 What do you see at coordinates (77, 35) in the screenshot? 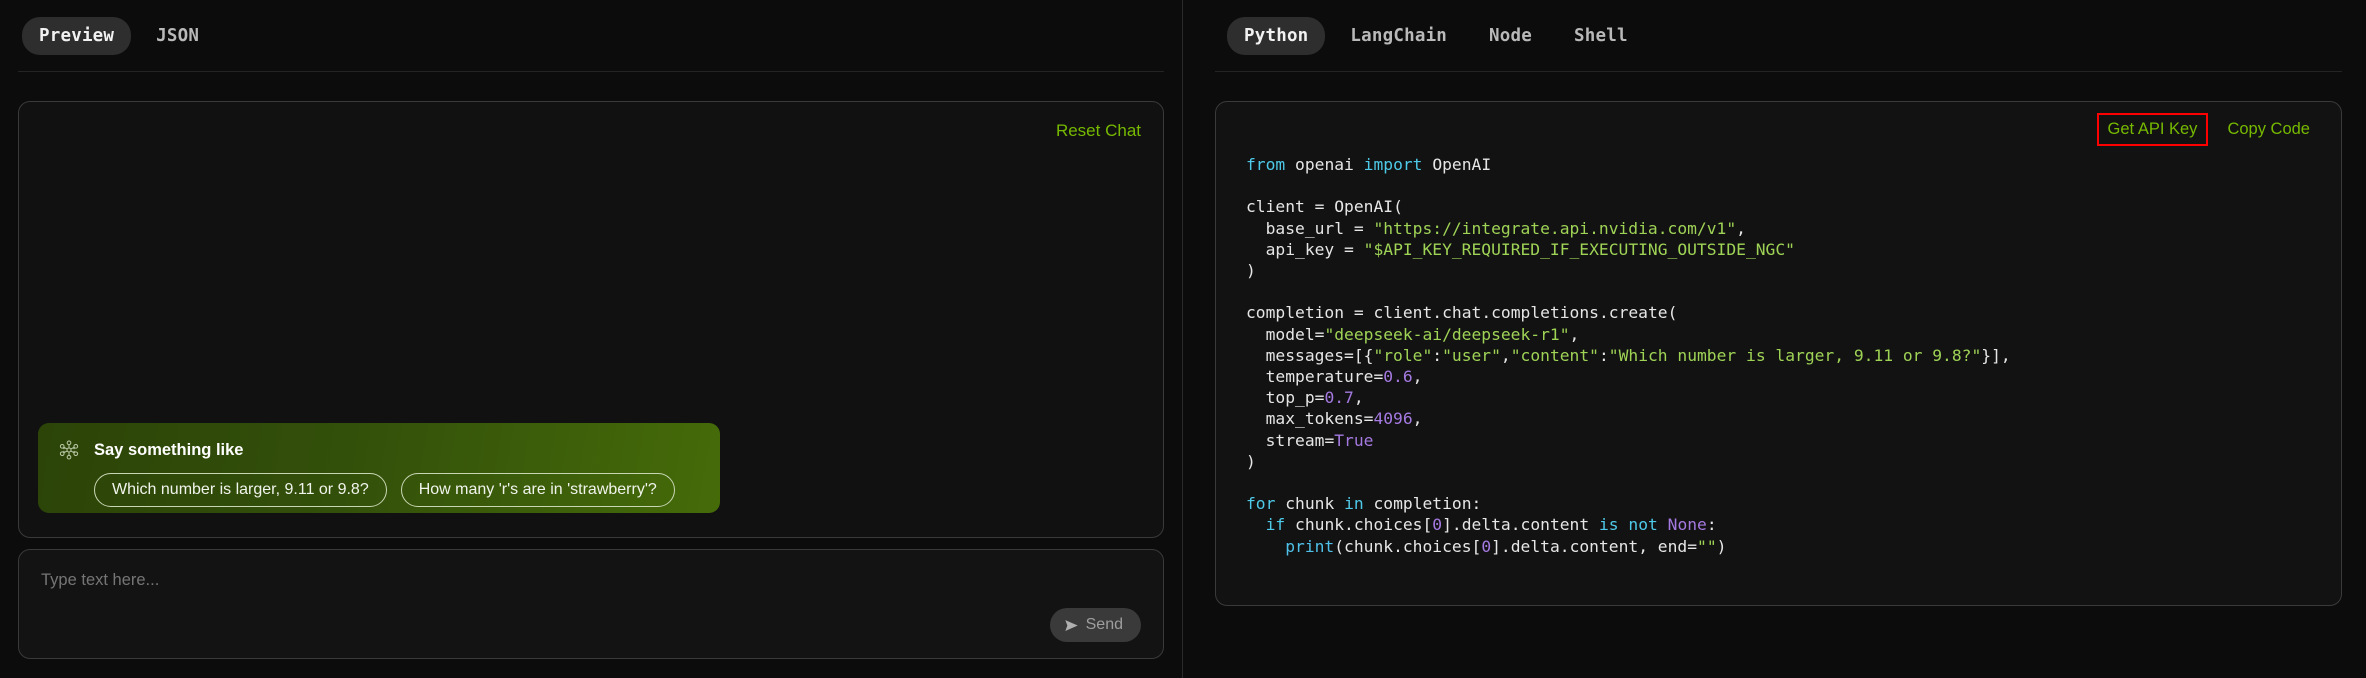
I see `tab-preview: Preview` at bounding box center [77, 35].